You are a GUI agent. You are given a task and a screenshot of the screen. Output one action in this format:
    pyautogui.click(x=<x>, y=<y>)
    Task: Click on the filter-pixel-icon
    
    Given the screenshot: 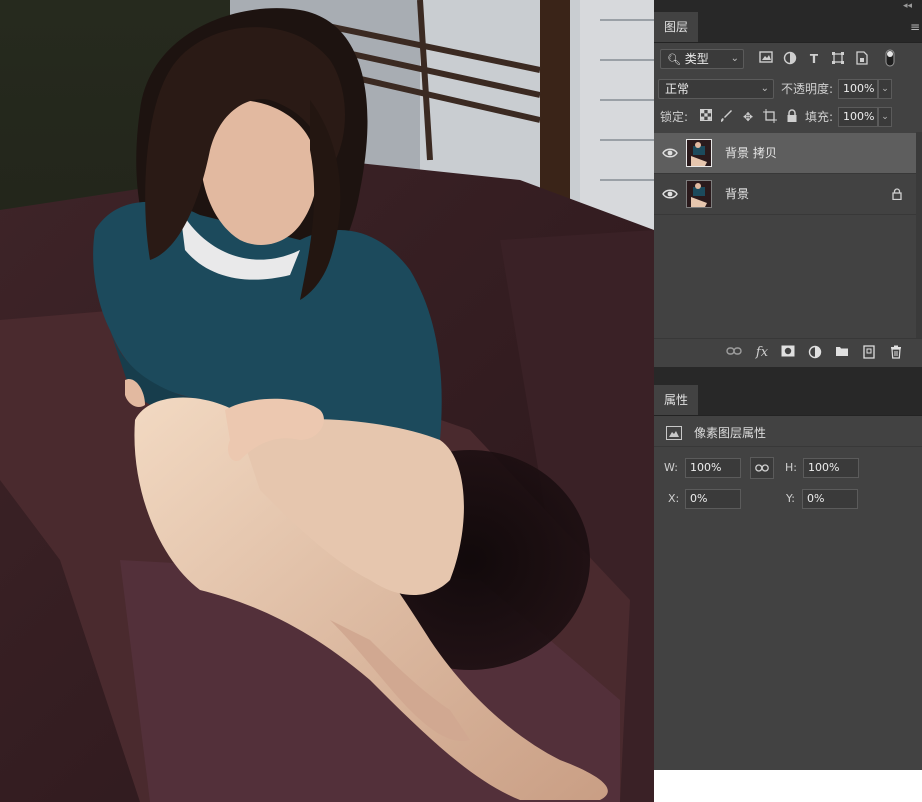 What is the action you would take?
    pyautogui.click(x=766, y=59)
    